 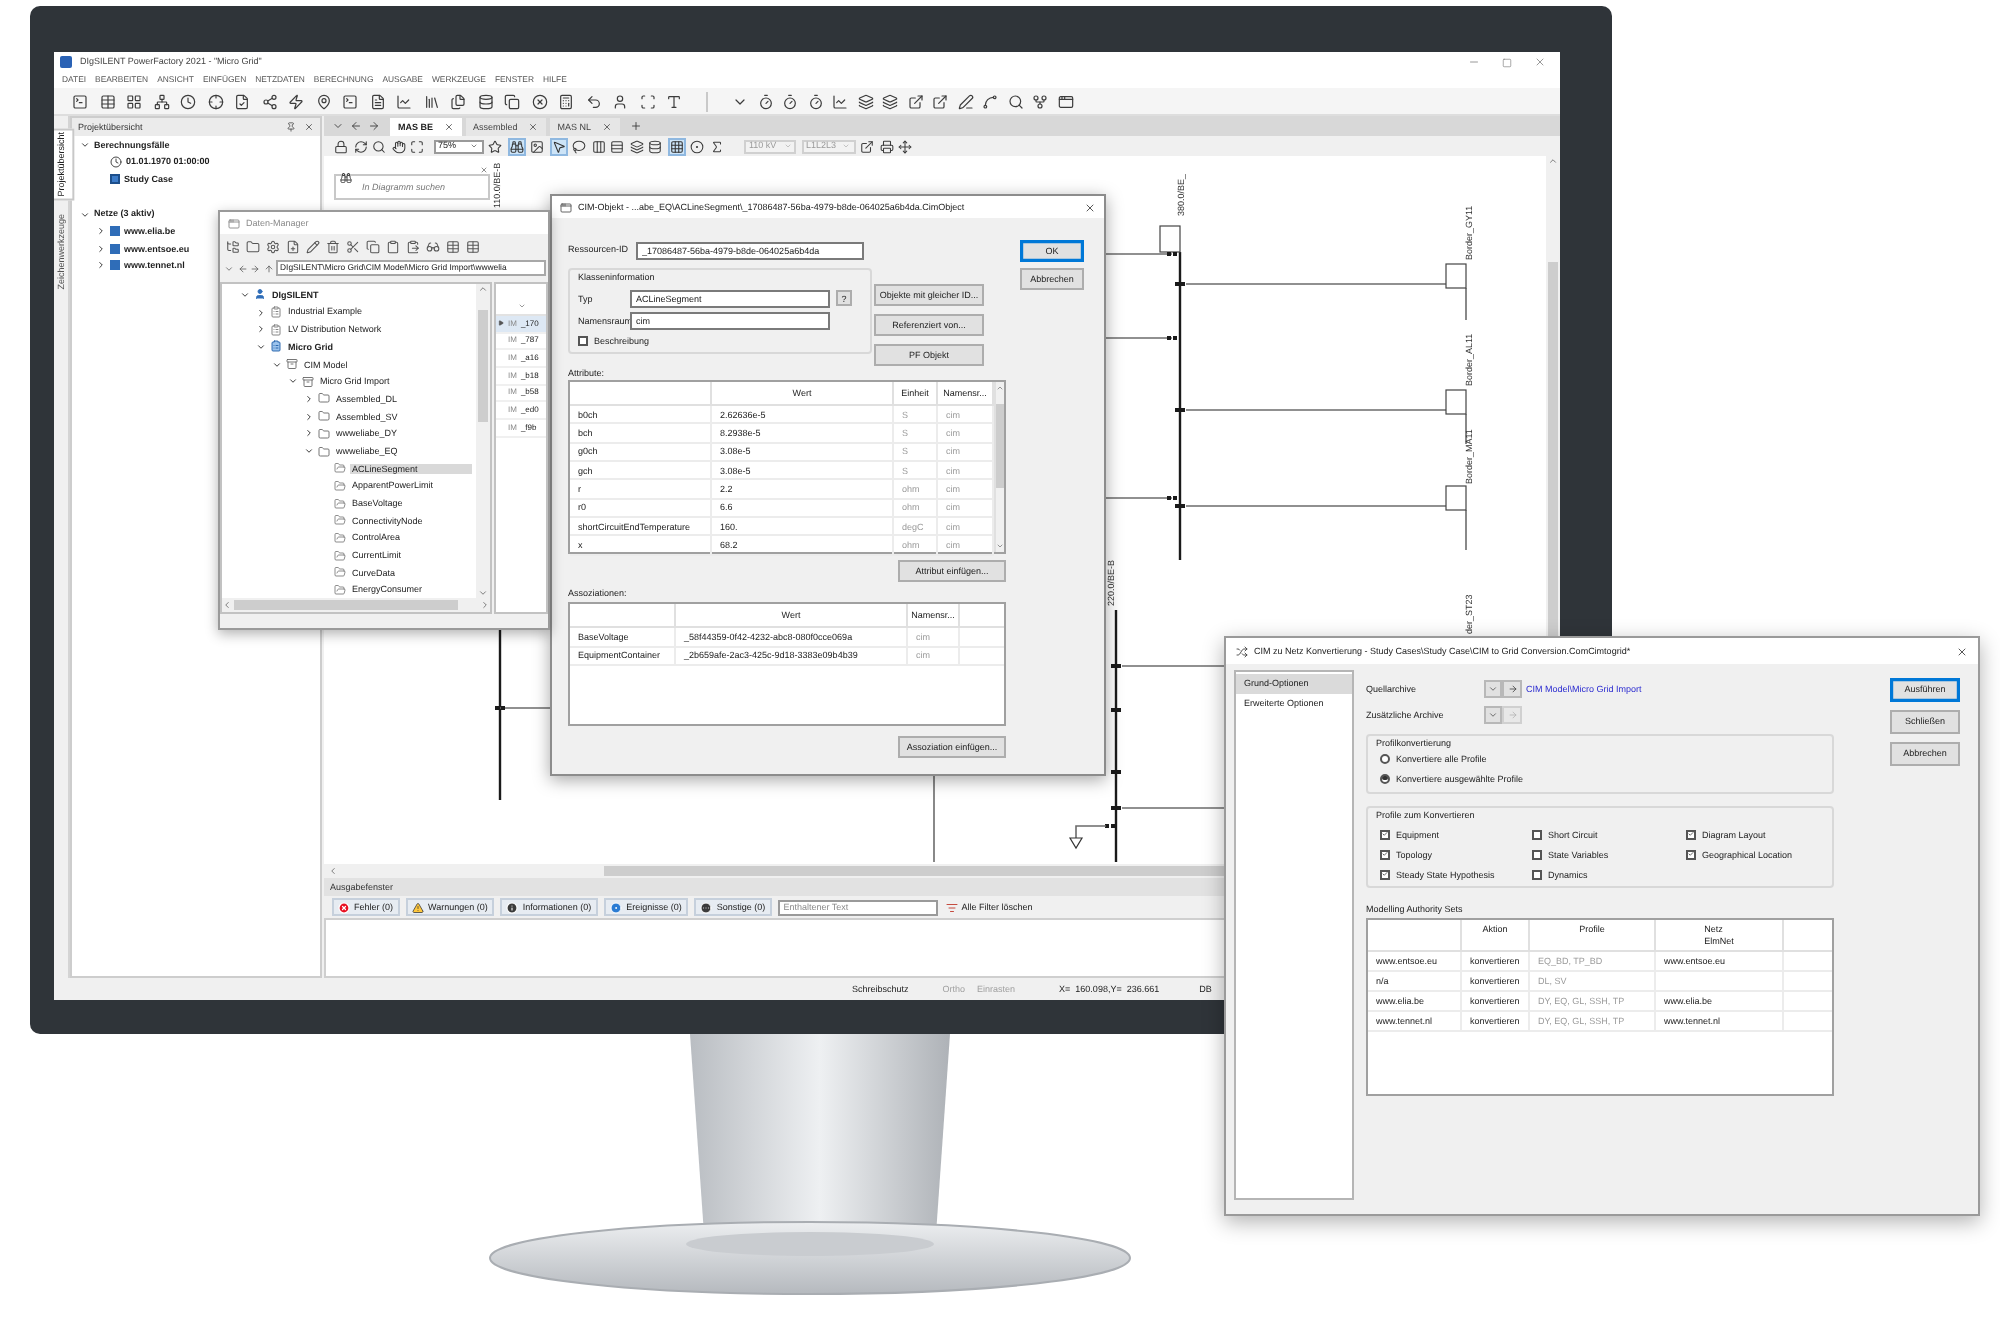 I want to click on star-icon, so click(x=495, y=146).